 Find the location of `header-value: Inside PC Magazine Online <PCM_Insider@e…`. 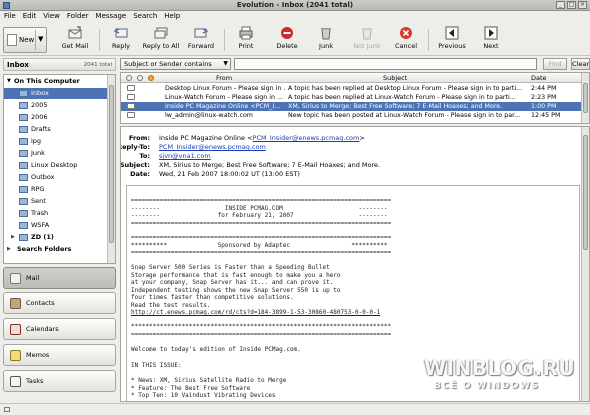

header-value: Inside PC Magazine Online <PCM_Insider@e… is located at coordinates (262, 138).